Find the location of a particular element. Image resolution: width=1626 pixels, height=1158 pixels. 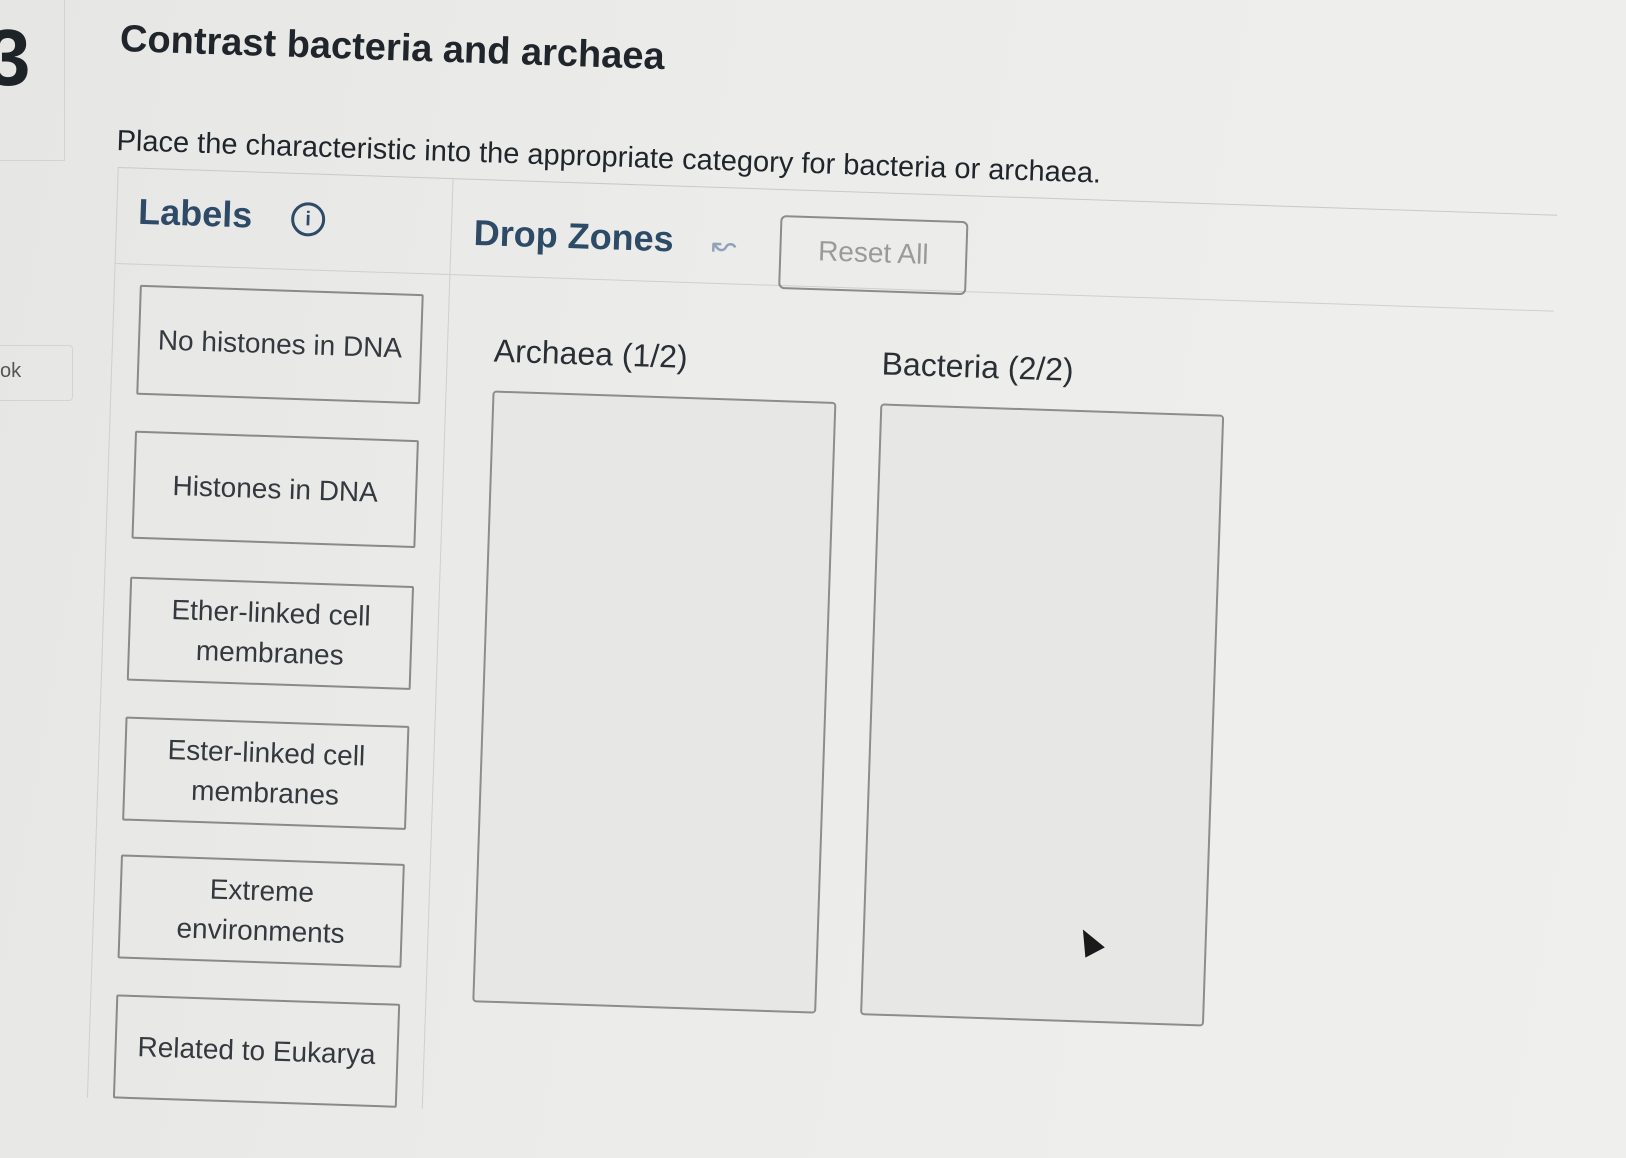

label-card-text: Histones in DNA is located at coordinates (275, 488).